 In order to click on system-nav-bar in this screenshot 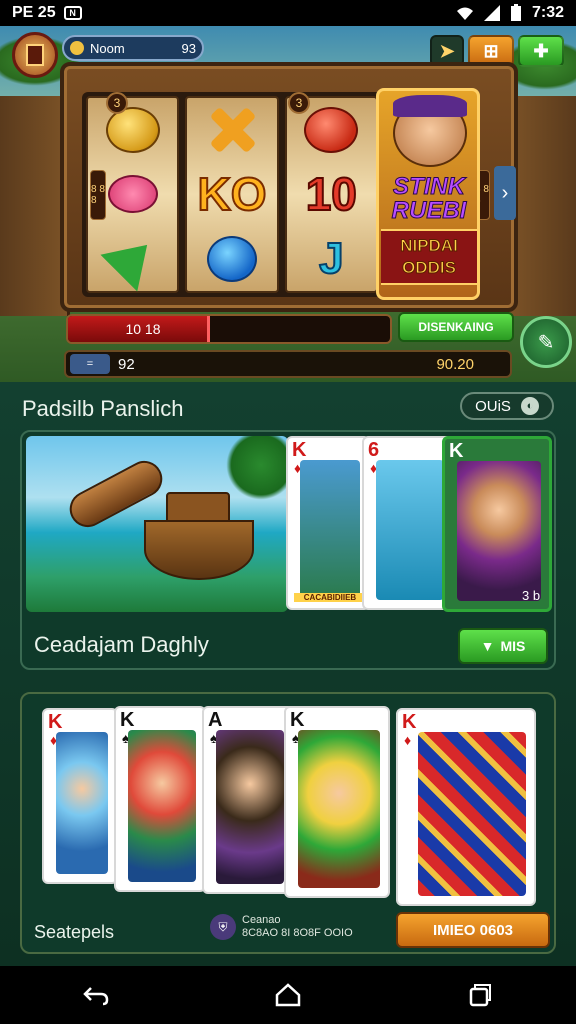, I will do `click(288, 995)`.